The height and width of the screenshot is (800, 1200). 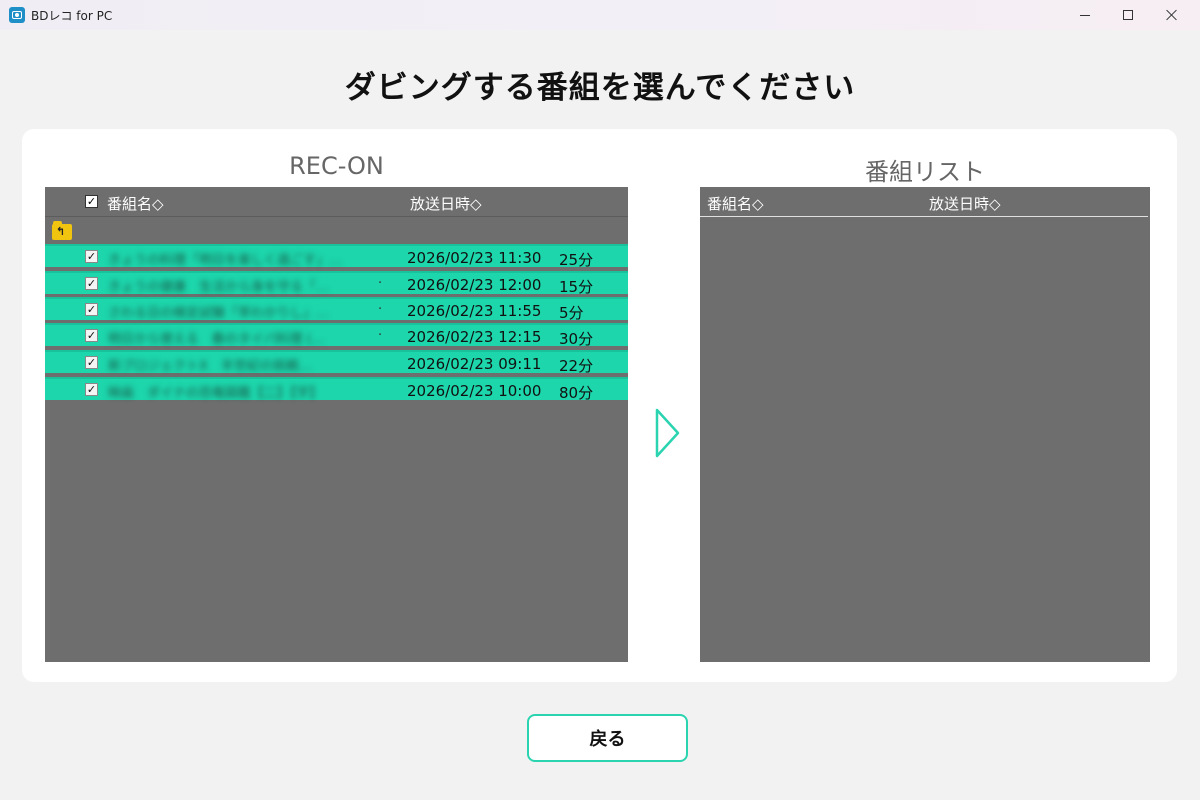 I want to click on select-all-checkbox: ✓, so click(x=91, y=201).